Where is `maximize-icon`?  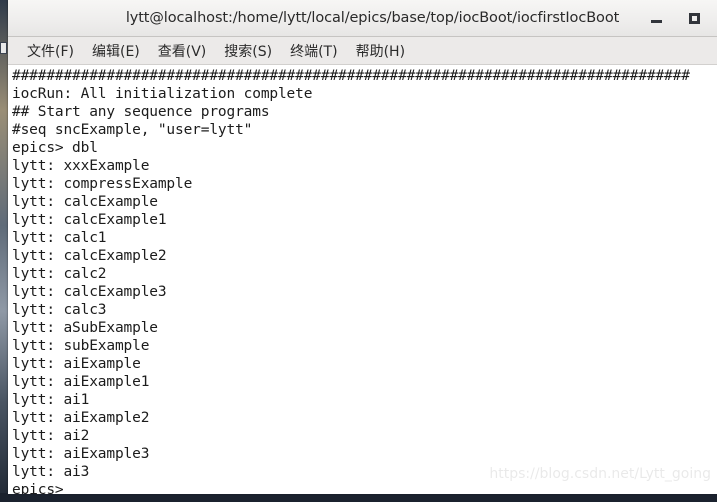
maximize-icon is located at coordinates (694, 18).